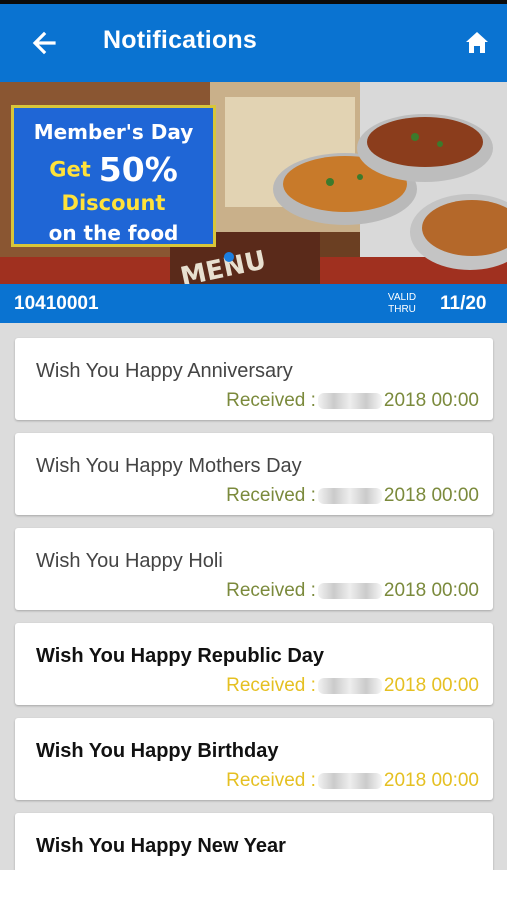  I want to click on promo-box: Member's Day Get 50% Discount on the food, so click(113, 176).